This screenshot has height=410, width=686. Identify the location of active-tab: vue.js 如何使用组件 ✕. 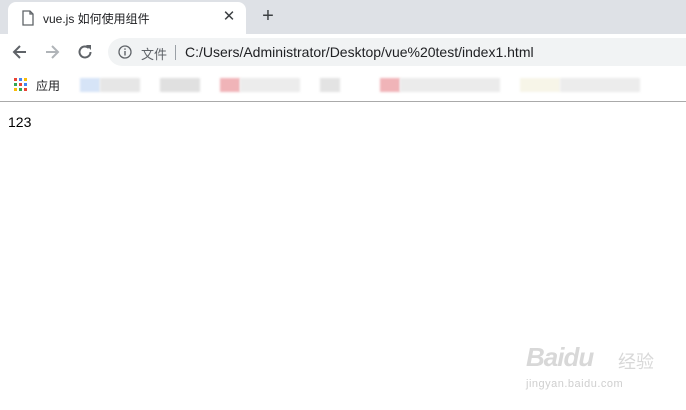
(127, 18).